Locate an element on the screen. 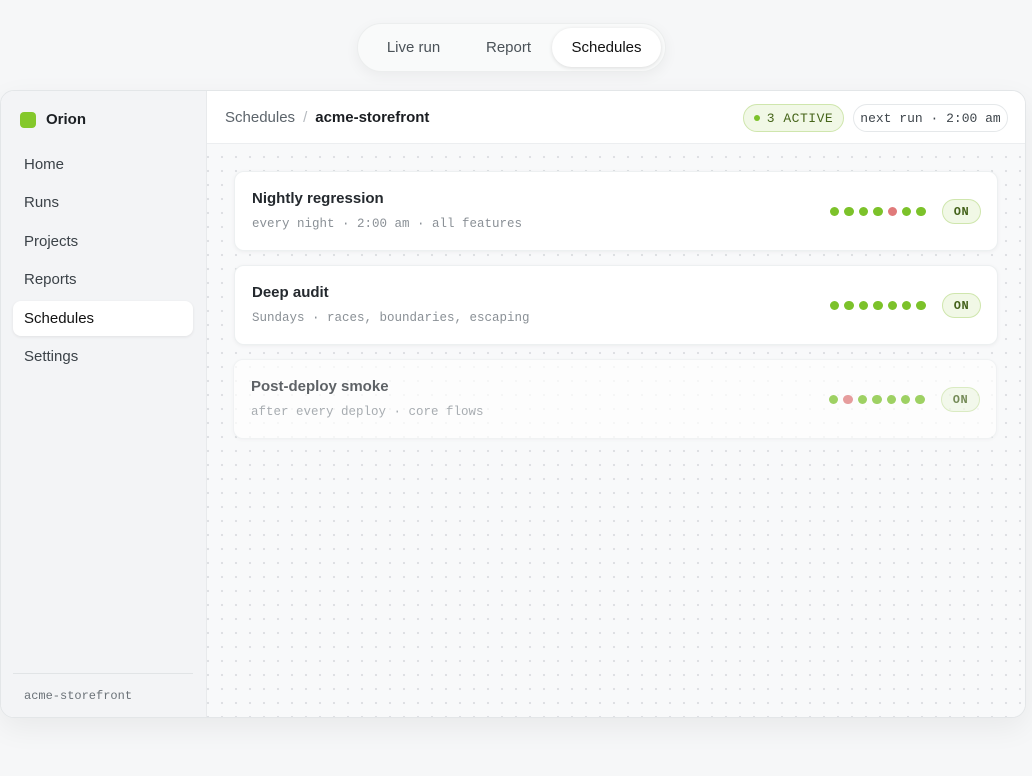 This screenshot has width=1032, height=776. sidebar-item-home: Home is located at coordinates (103, 164).